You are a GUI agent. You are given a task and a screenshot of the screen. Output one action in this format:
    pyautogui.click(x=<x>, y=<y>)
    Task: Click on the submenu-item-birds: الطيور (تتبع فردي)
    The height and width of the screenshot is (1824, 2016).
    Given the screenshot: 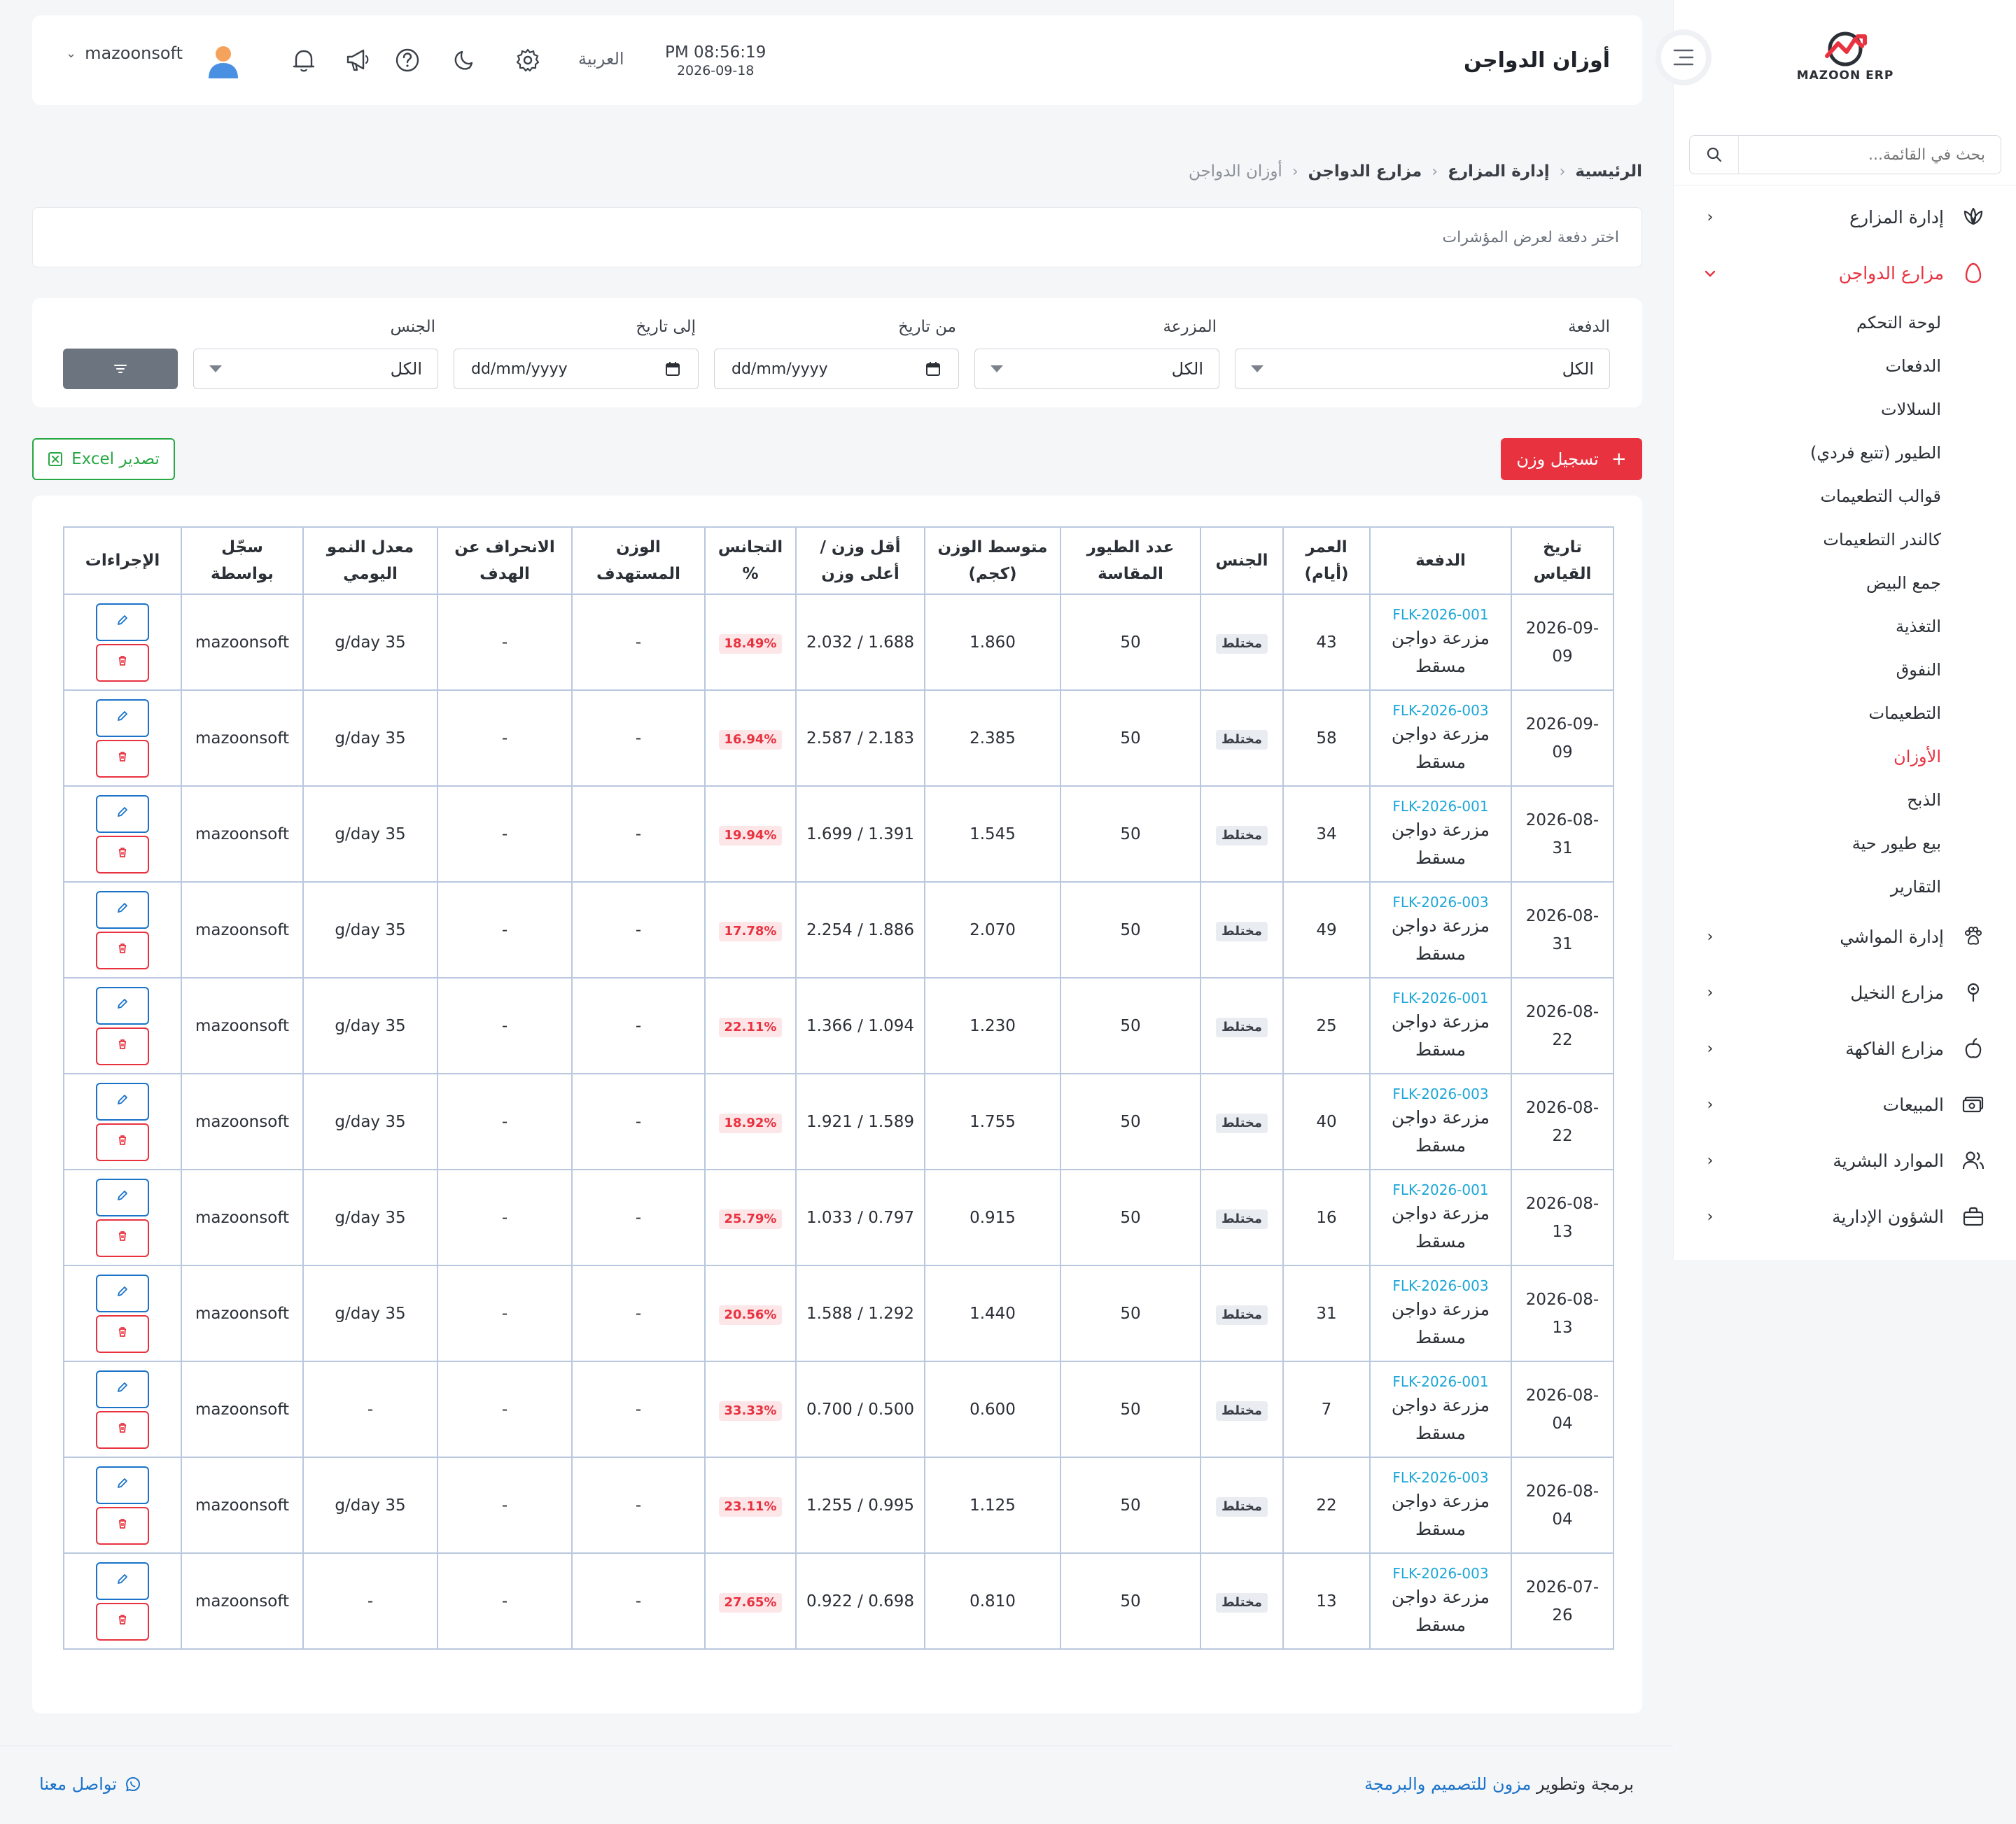 What is the action you would take?
    pyautogui.click(x=1807, y=453)
    